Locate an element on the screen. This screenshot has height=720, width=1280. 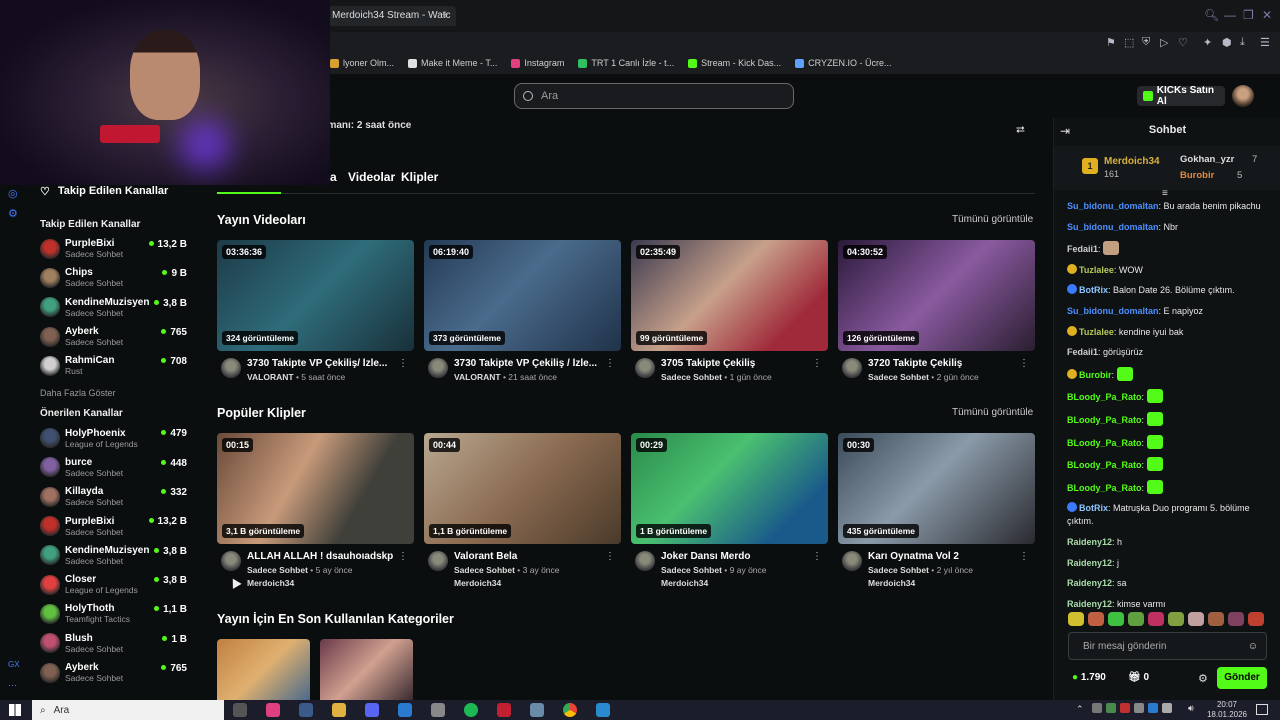
cube-icon: ⬢ is located at coordinates (1227, 42).